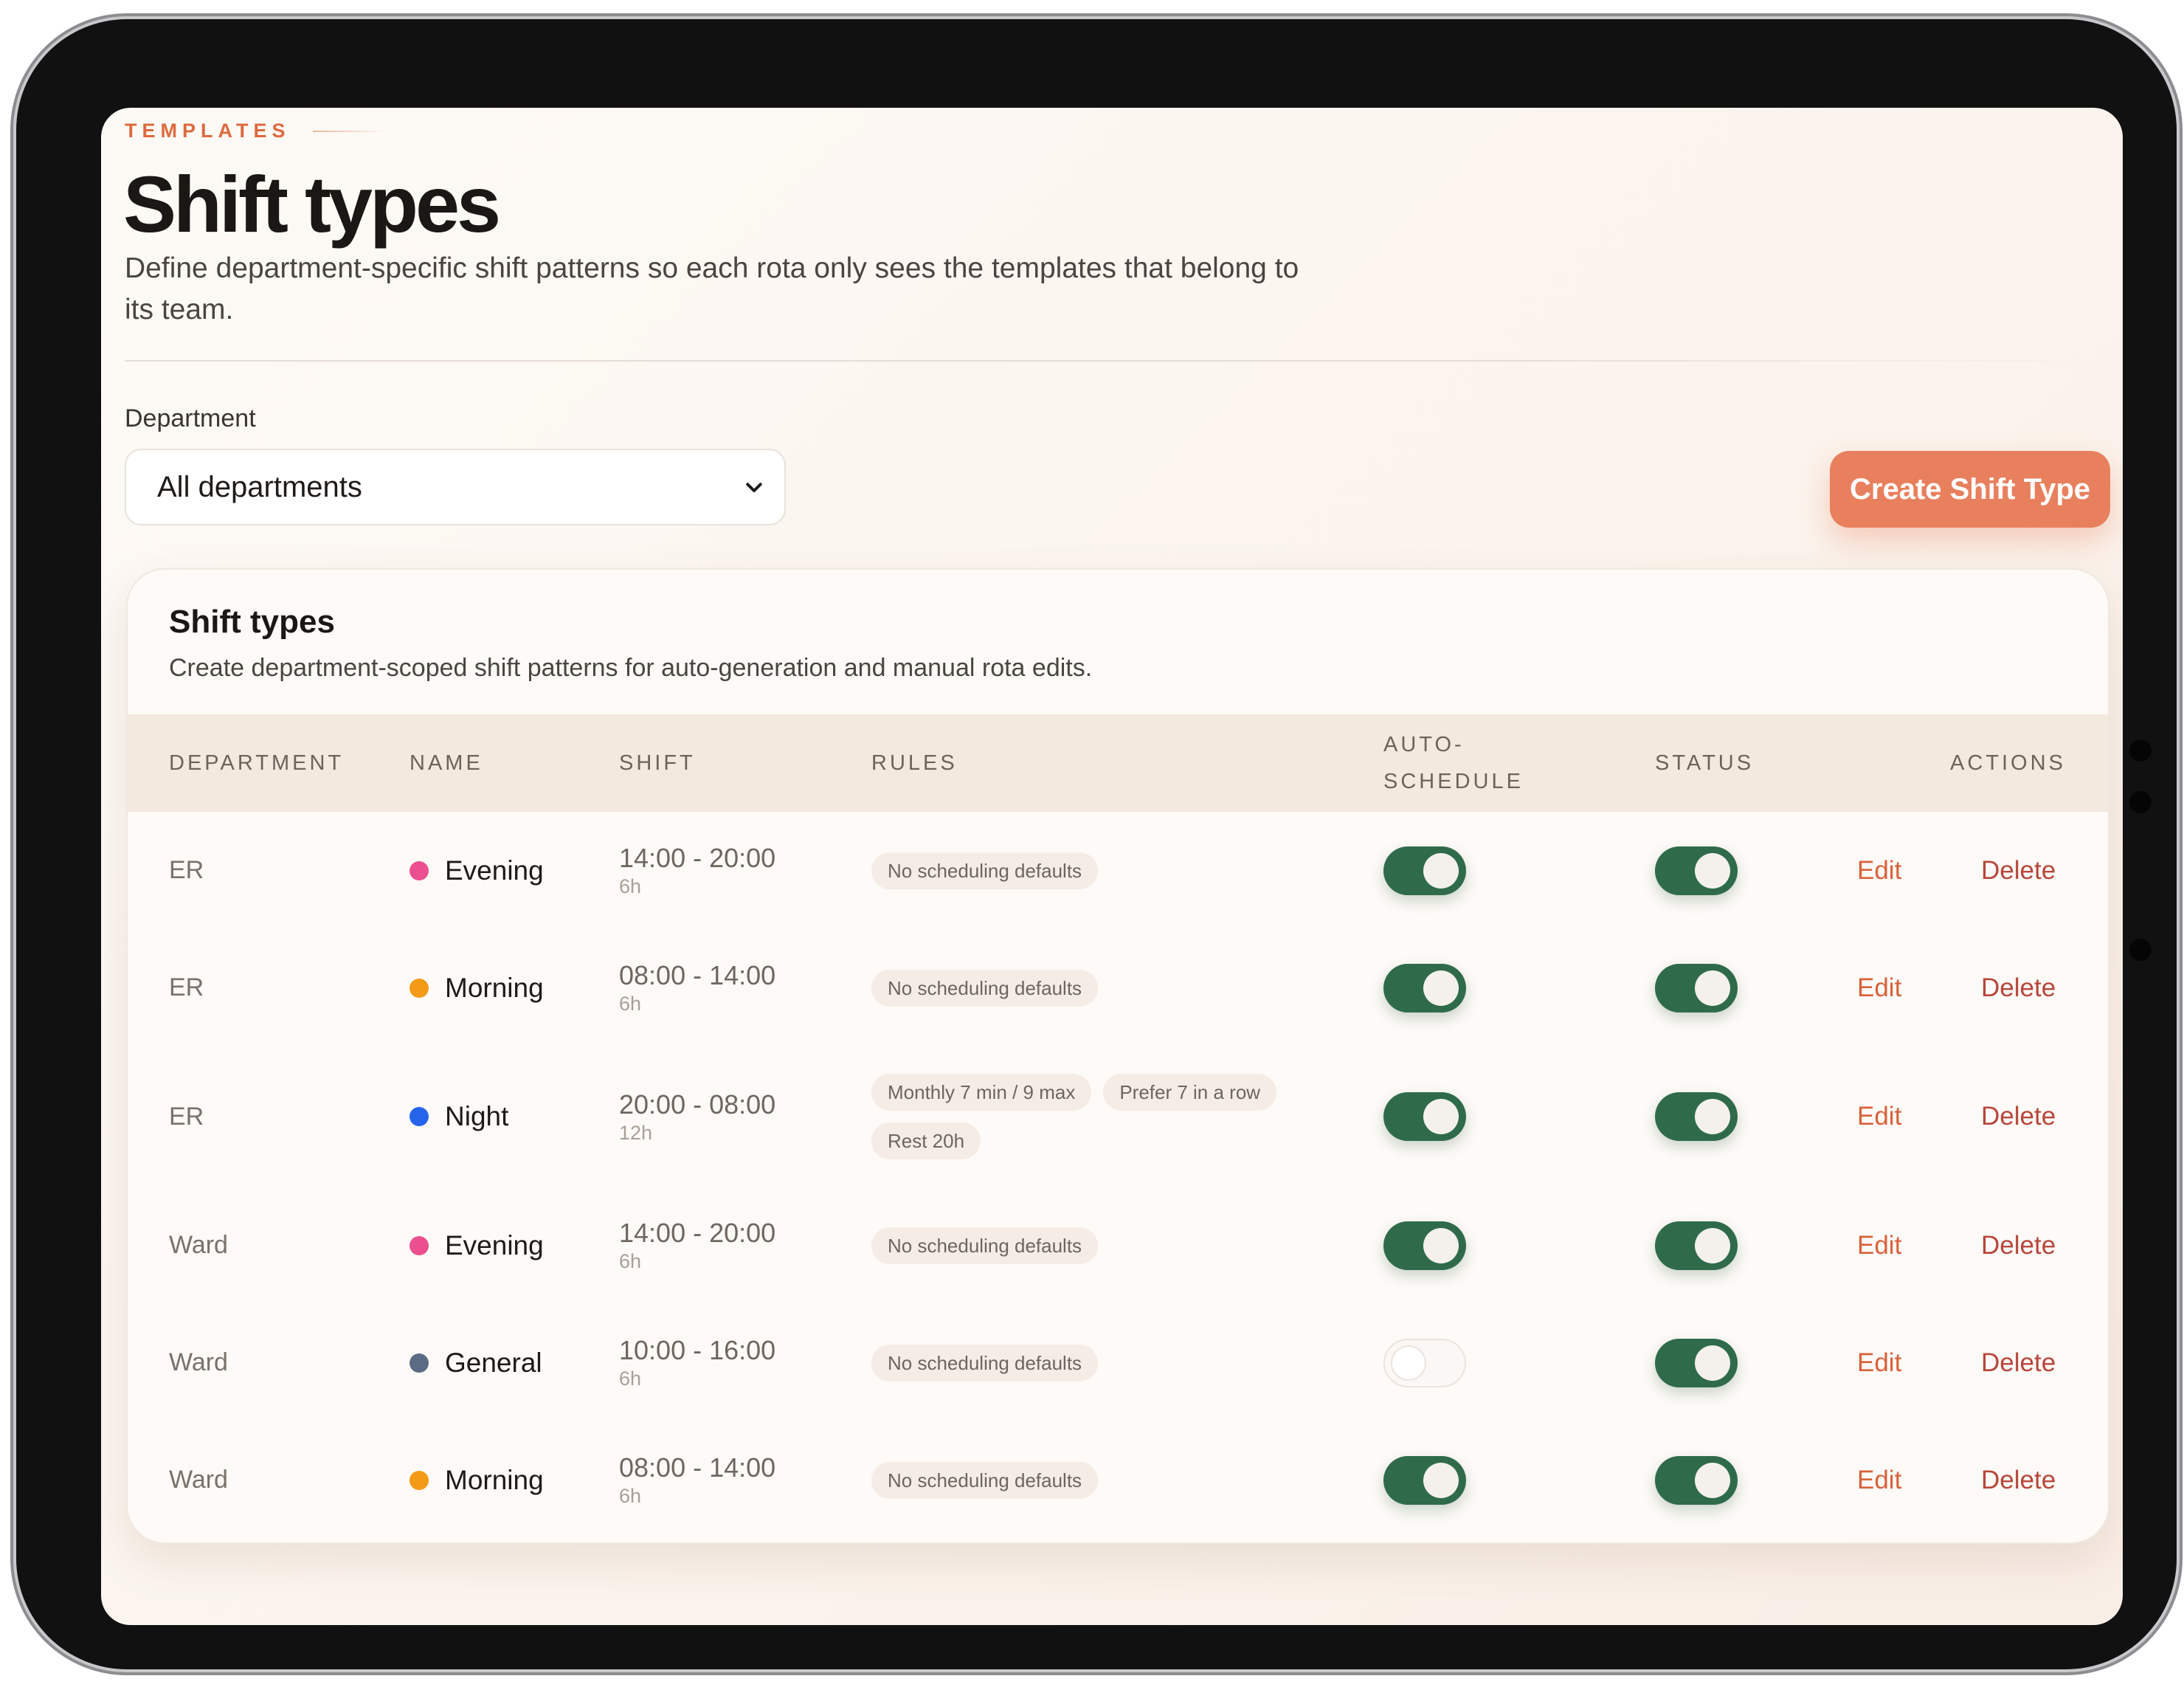  What do you see at coordinates (636, 1132) in the screenshot?
I see `shift-duration: 12h` at bounding box center [636, 1132].